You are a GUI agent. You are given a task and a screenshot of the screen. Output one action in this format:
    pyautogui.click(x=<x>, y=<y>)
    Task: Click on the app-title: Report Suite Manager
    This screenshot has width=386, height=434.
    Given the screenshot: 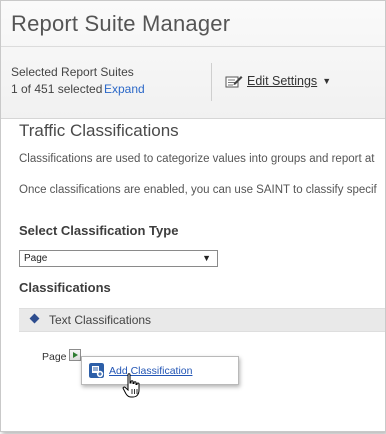 What is the action you would take?
    pyautogui.click(x=121, y=23)
    